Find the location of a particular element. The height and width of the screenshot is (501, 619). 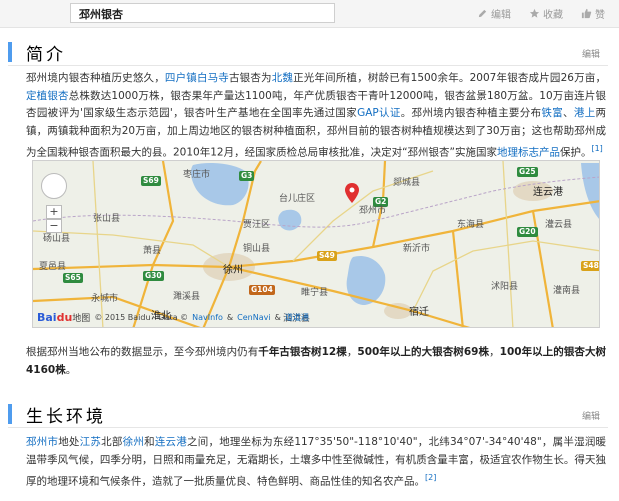

top-actions: 编辑 收藏 赞 is located at coordinates (541, 13).